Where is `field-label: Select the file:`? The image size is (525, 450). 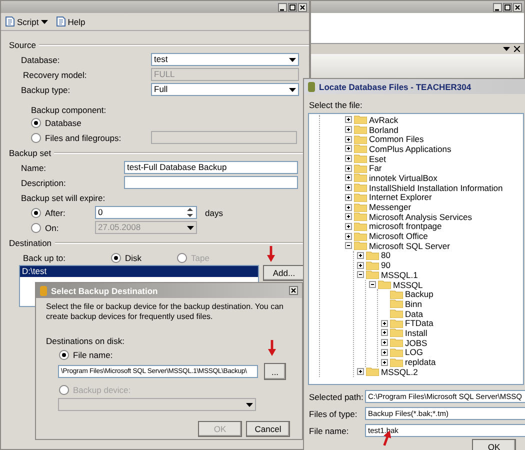
field-label: Select the file: is located at coordinates (335, 105).